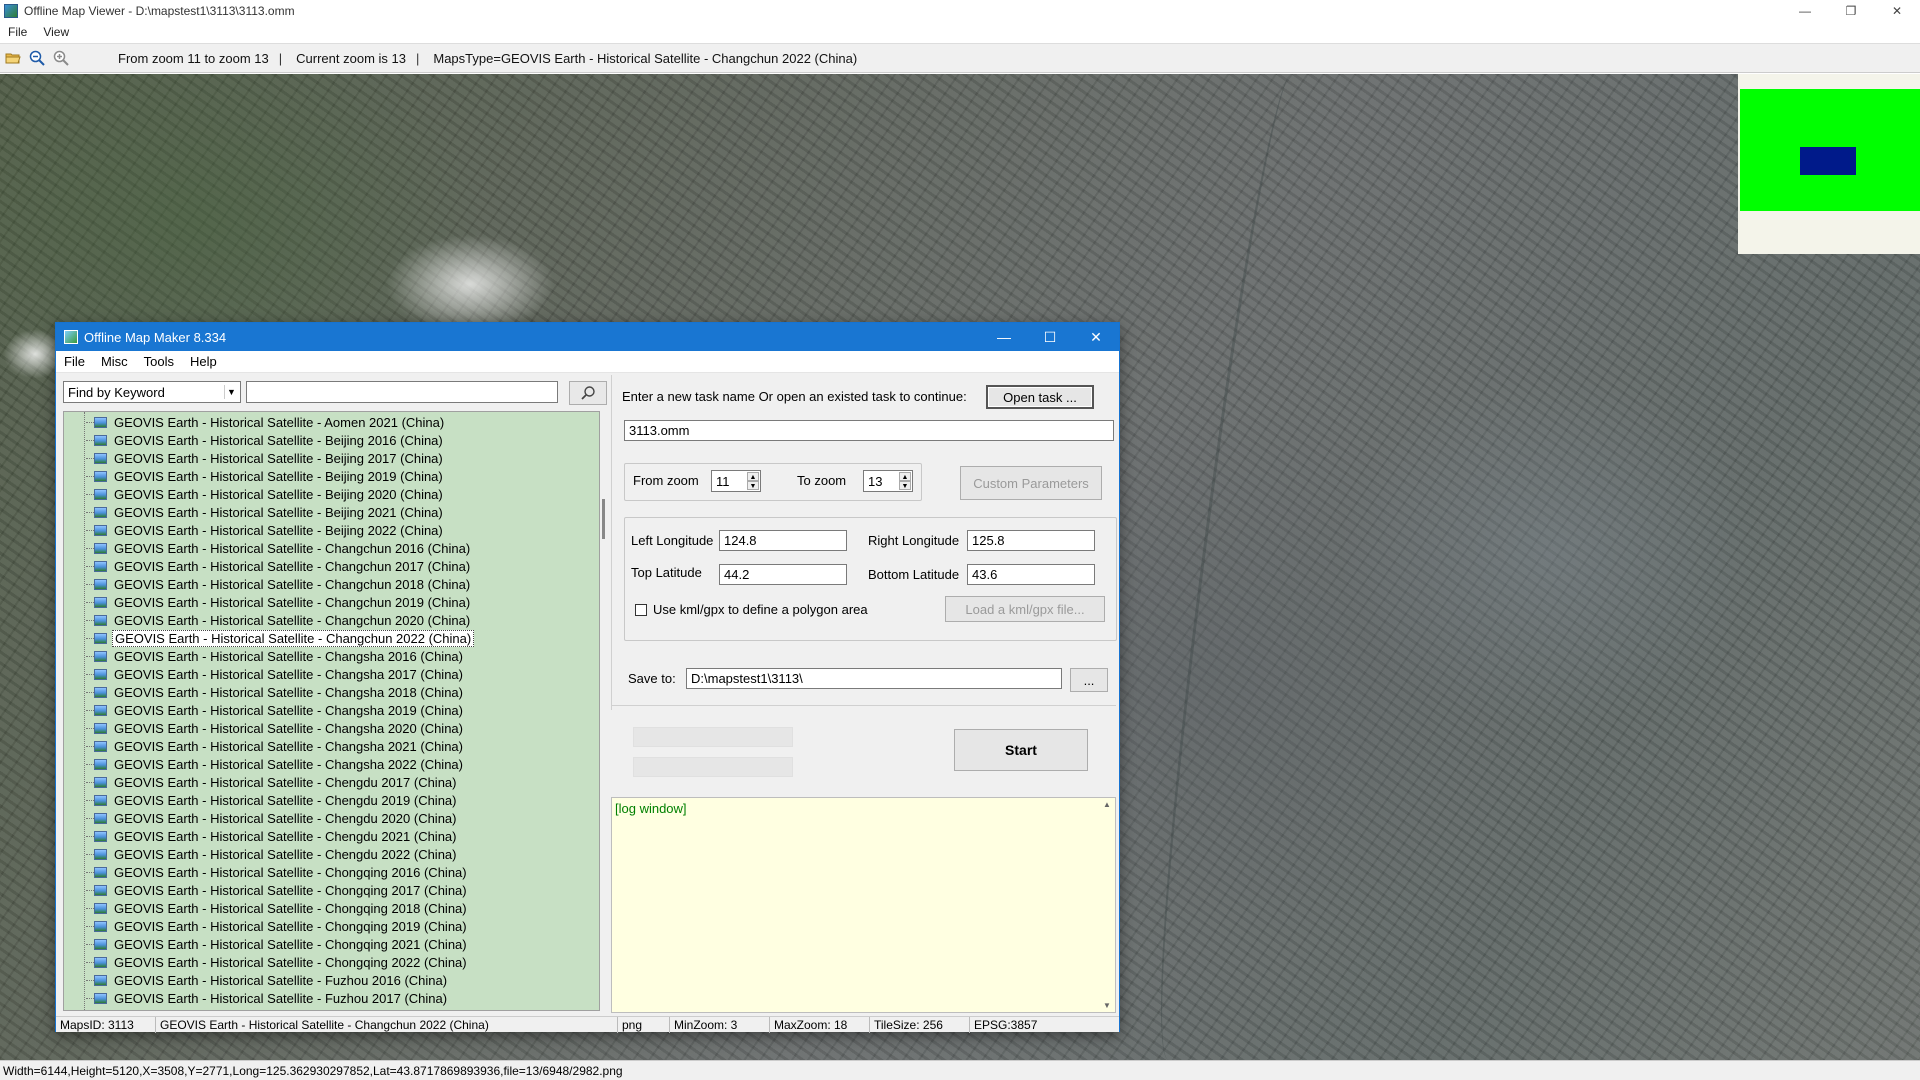  What do you see at coordinates (603, 519) in the screenshot?
I see `scrollbar-thumb` at bounding box center [603, 519].